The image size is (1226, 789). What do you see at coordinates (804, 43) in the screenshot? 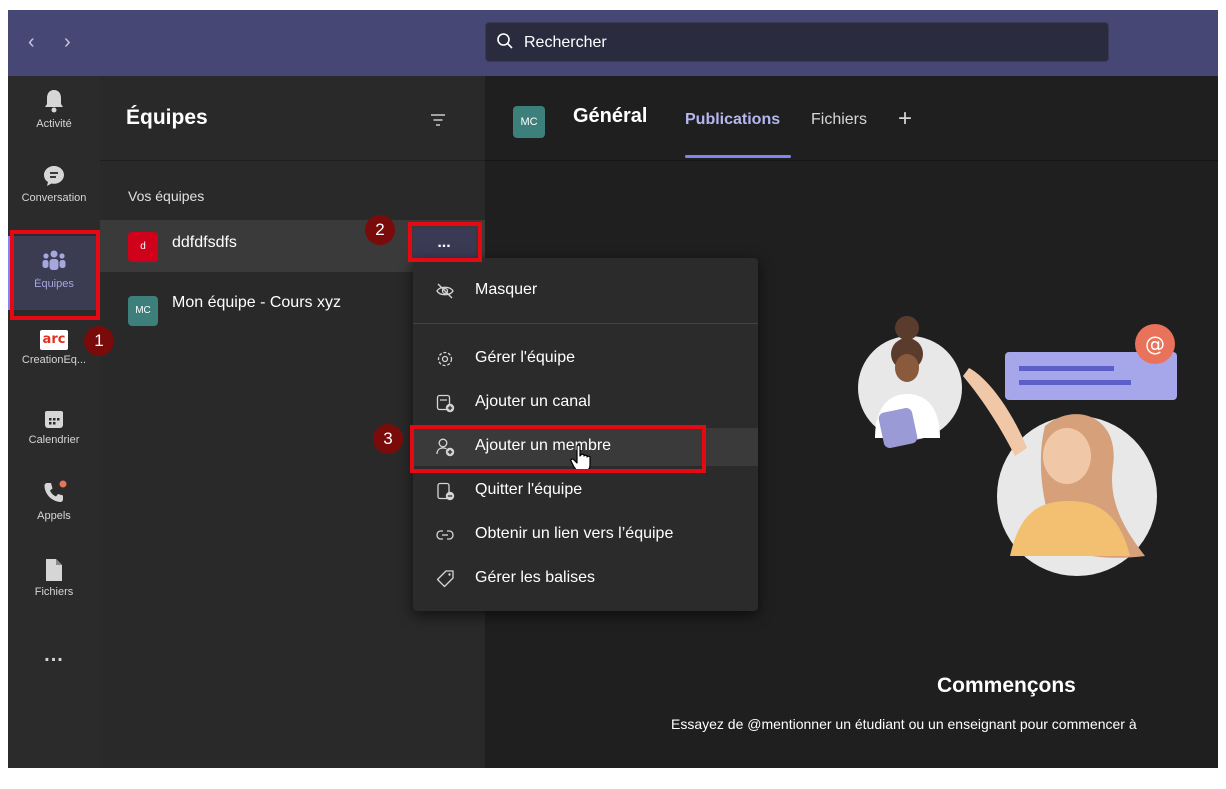
I see `search-input` at bounding box center [804, 43].